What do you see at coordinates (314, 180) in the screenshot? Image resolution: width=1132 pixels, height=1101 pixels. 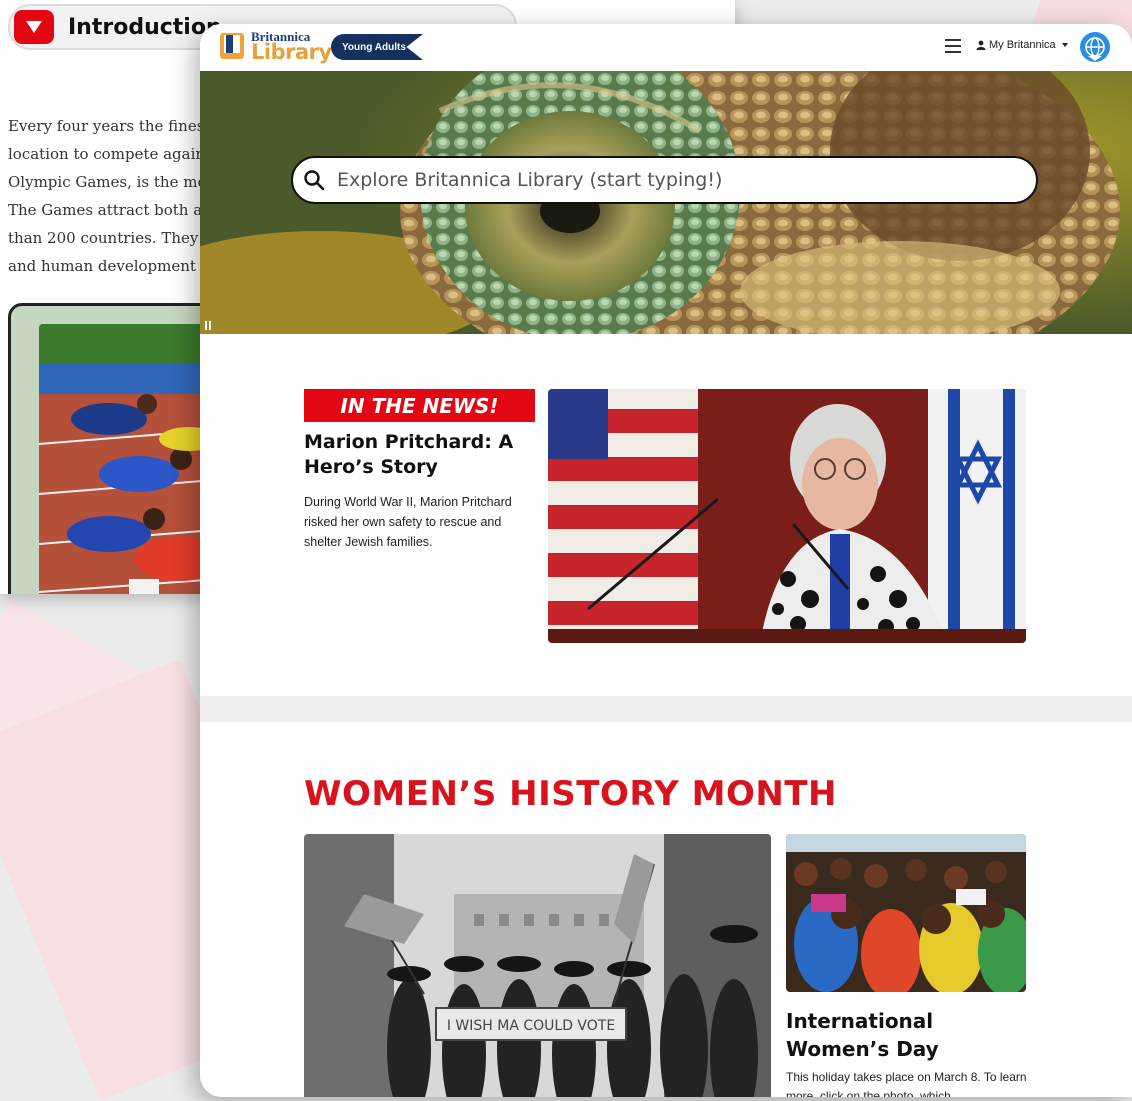 I see `search-icon` at bounding box center [314, 180].